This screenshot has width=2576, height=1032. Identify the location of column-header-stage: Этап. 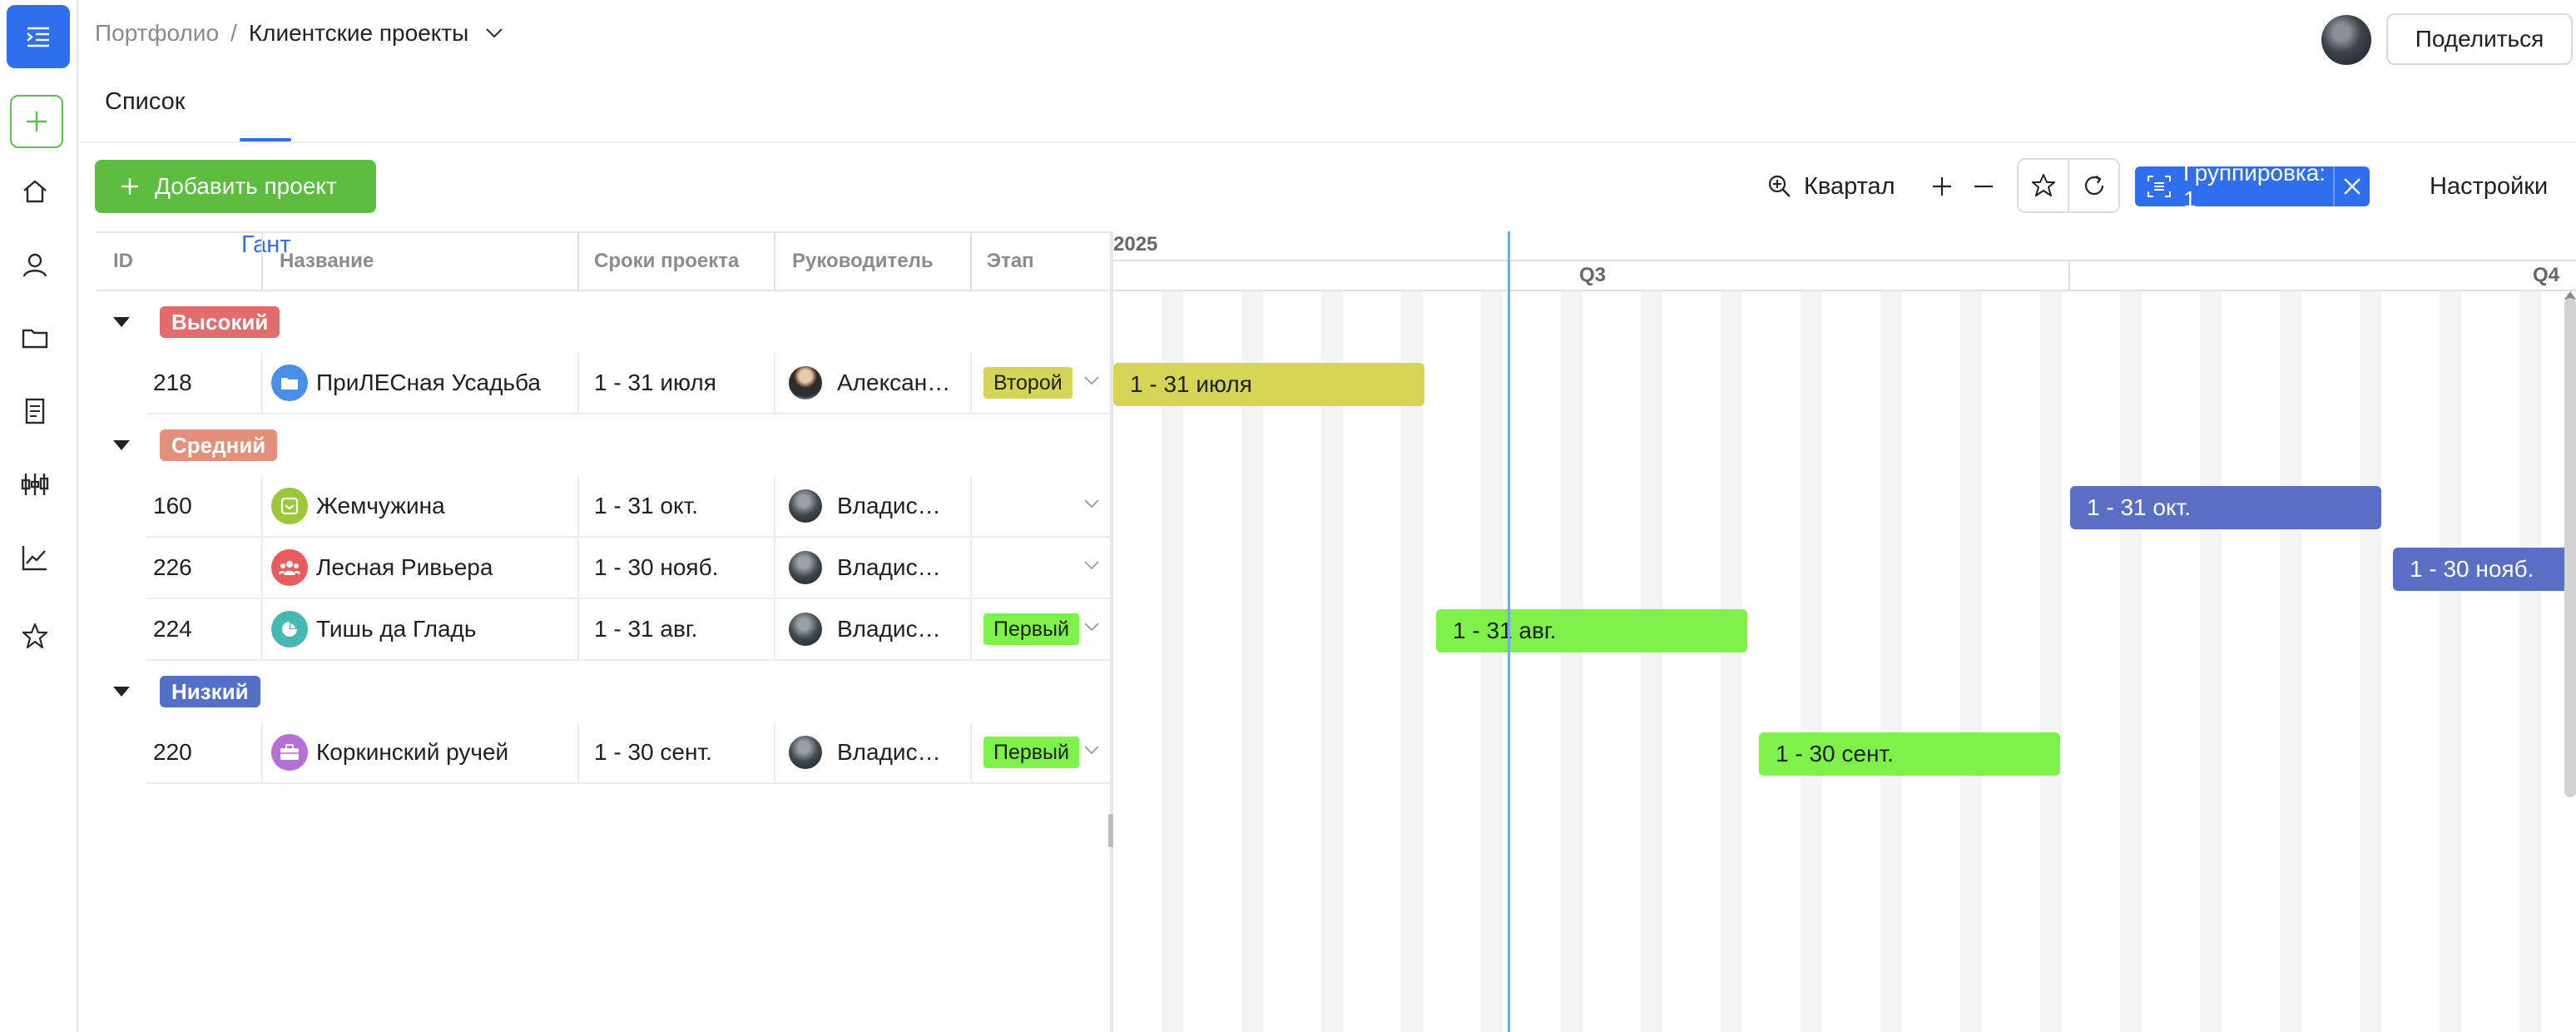
(1011, 261).